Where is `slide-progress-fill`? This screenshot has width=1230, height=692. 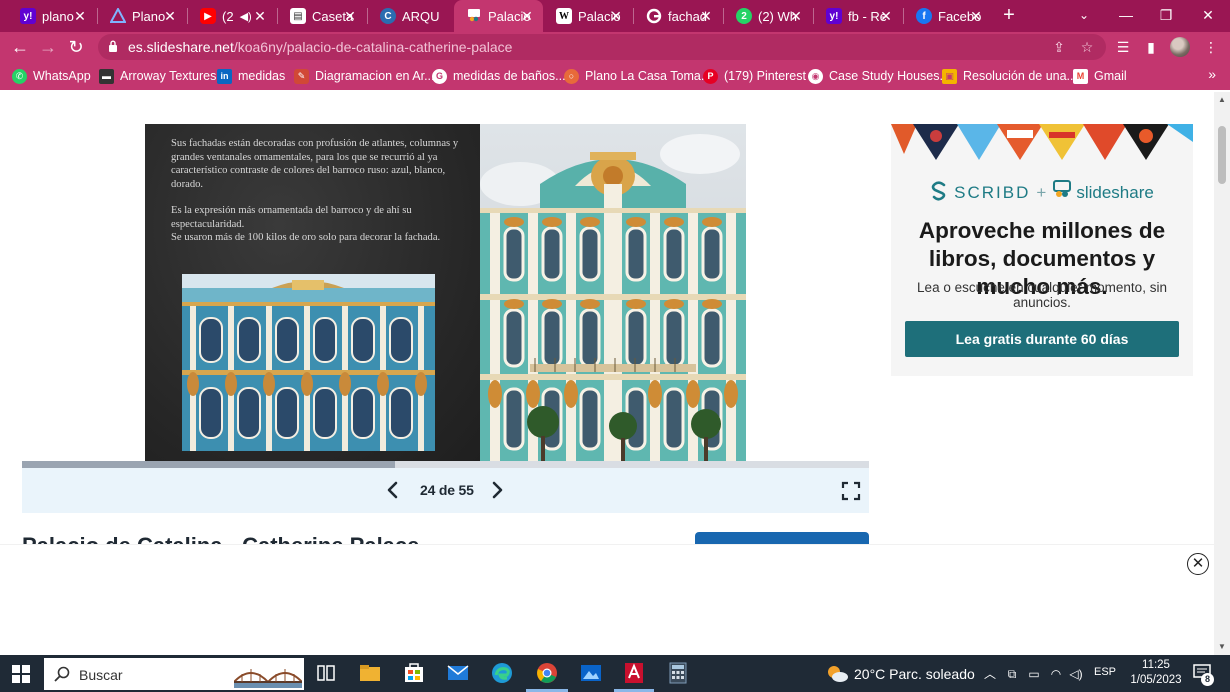 slide-progress-fill is located at coordinates (208, 464).